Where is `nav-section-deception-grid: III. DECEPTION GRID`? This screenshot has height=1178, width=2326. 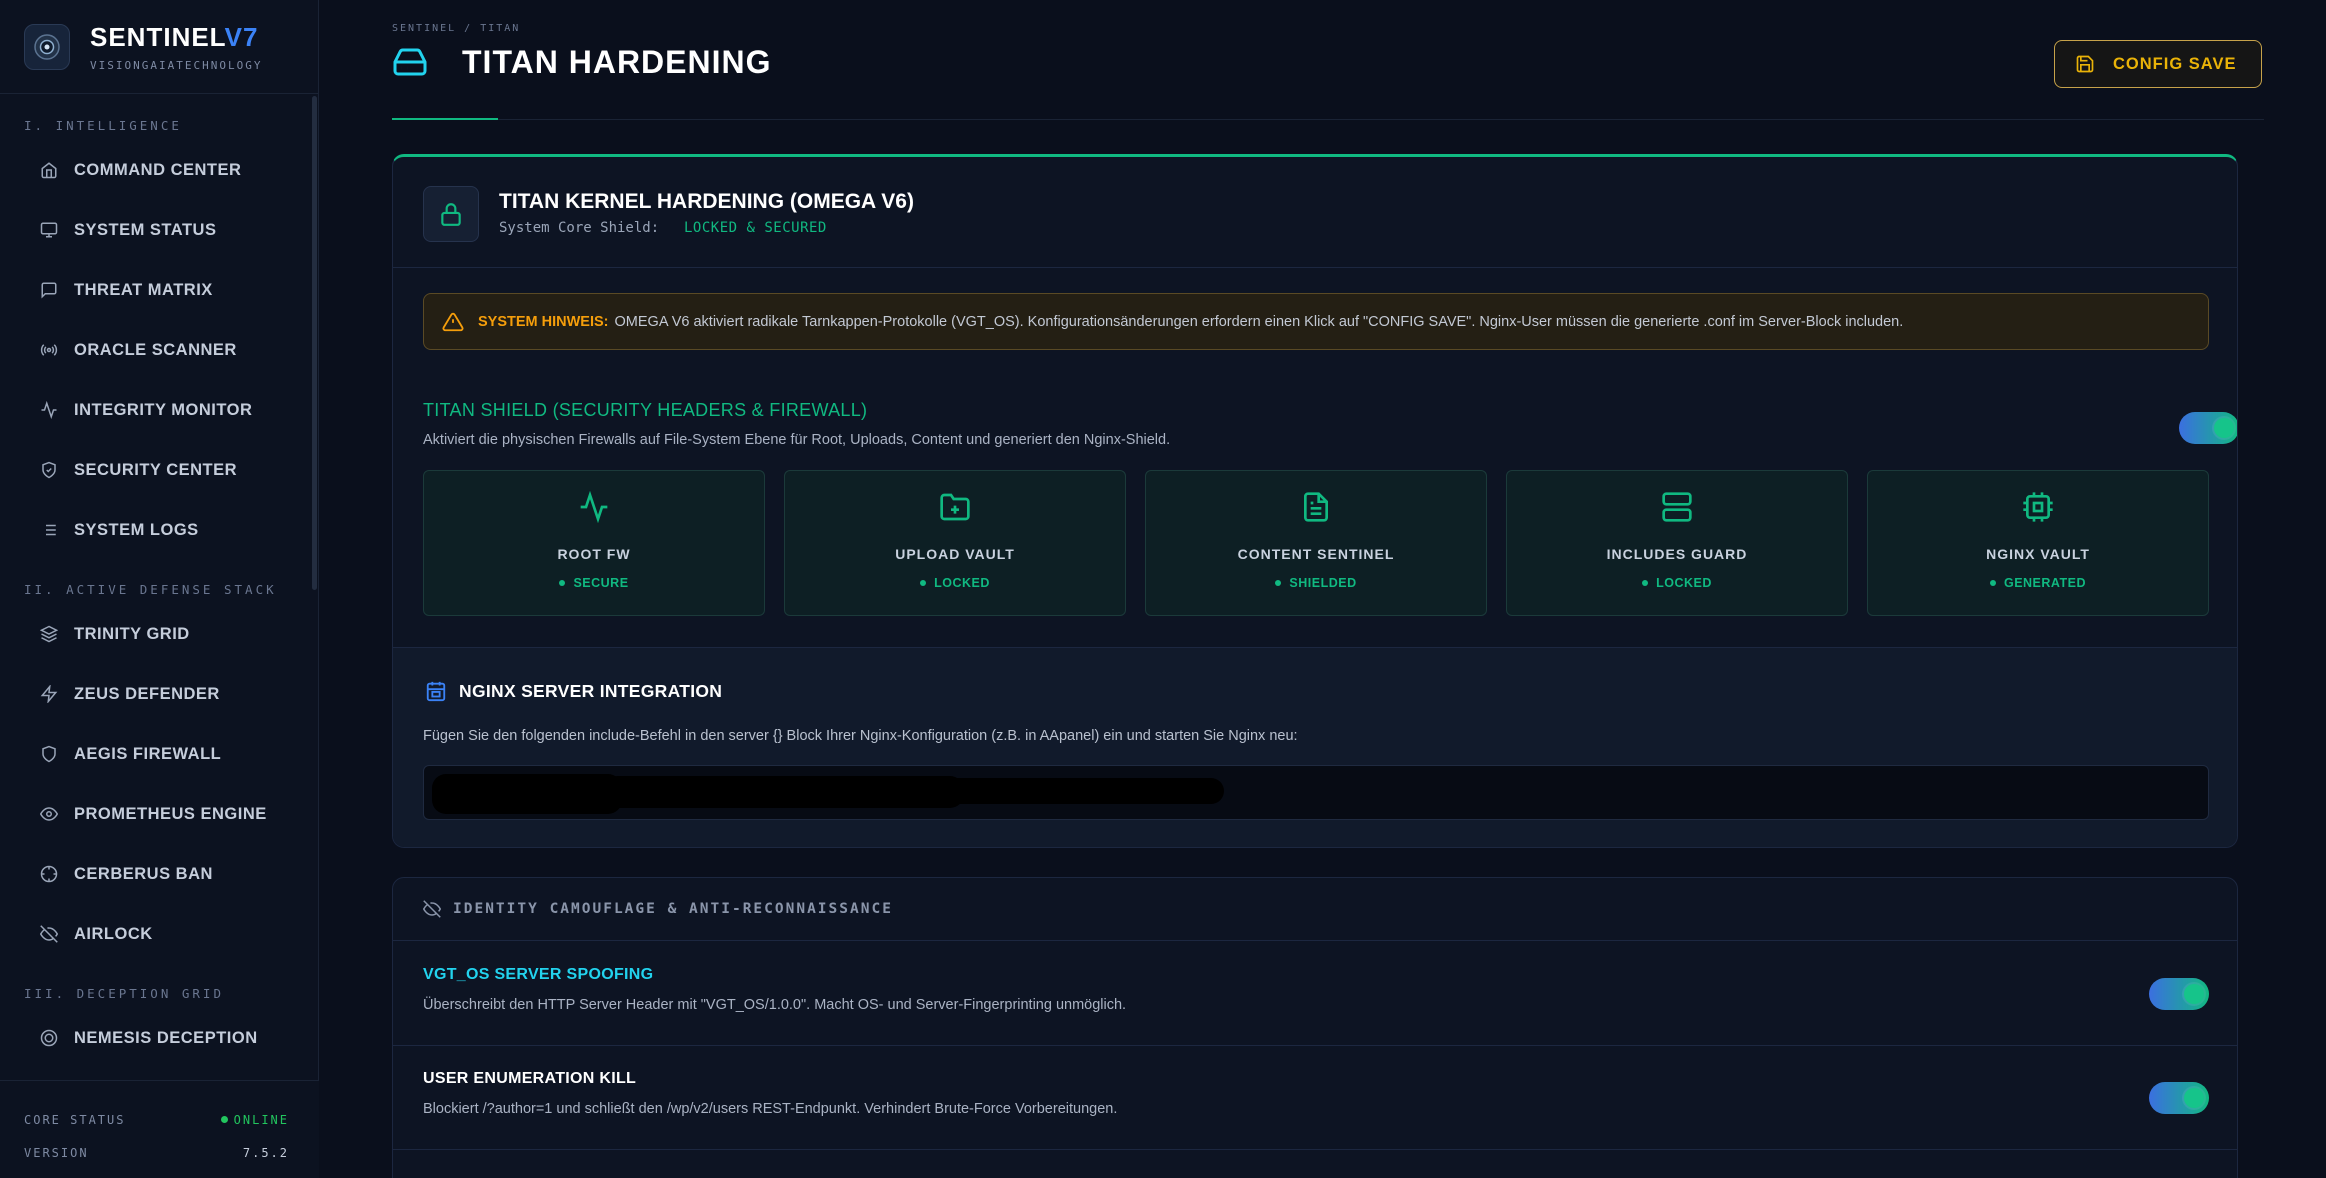 nav-section-deception-grid: III. DECEPTION GRID is located at coordinates (124, 993).